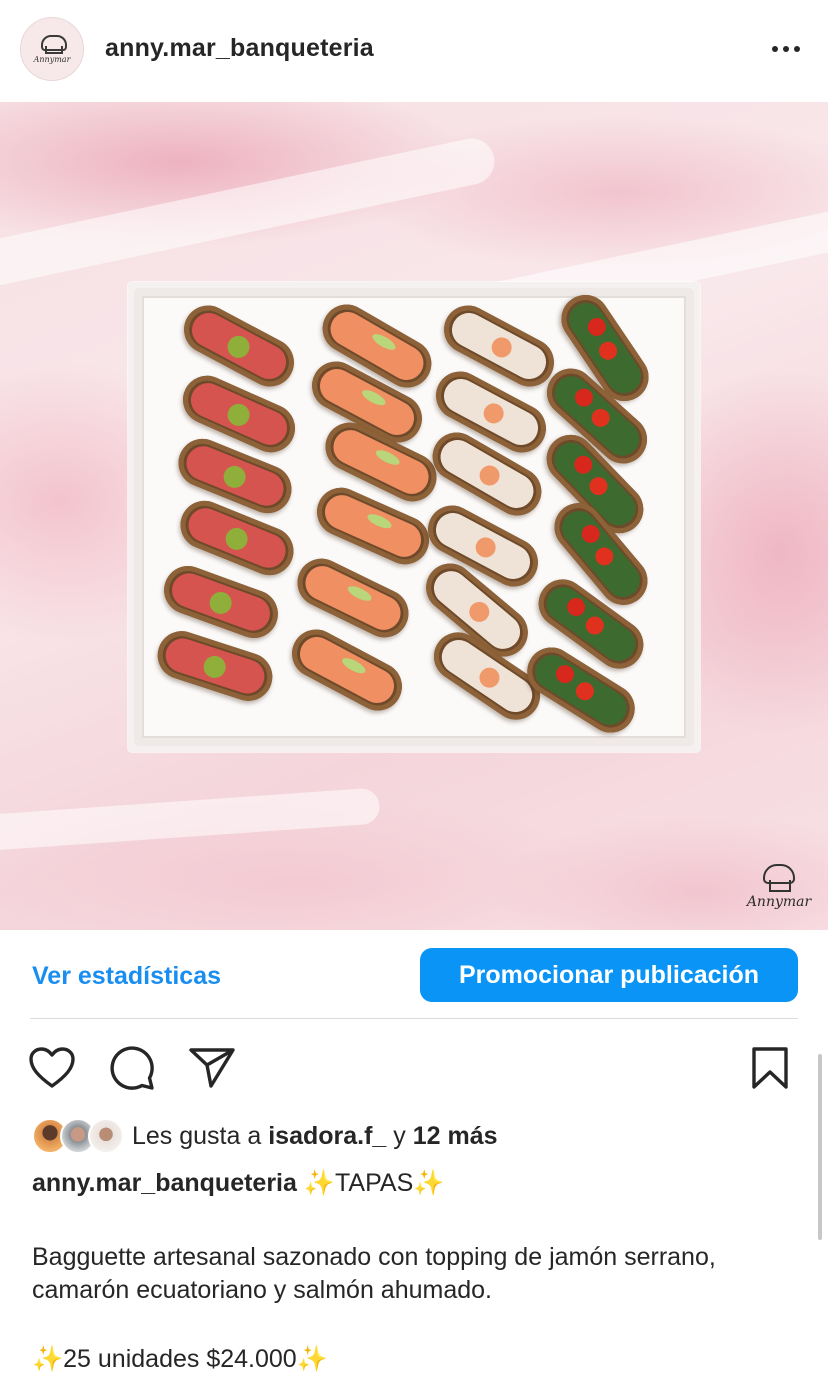 The width and height of the screenshot is (828, 1392). I want to click on caption-header: anny.mar_banqueteria ✨TAPAS✨, so click(238, 1183).